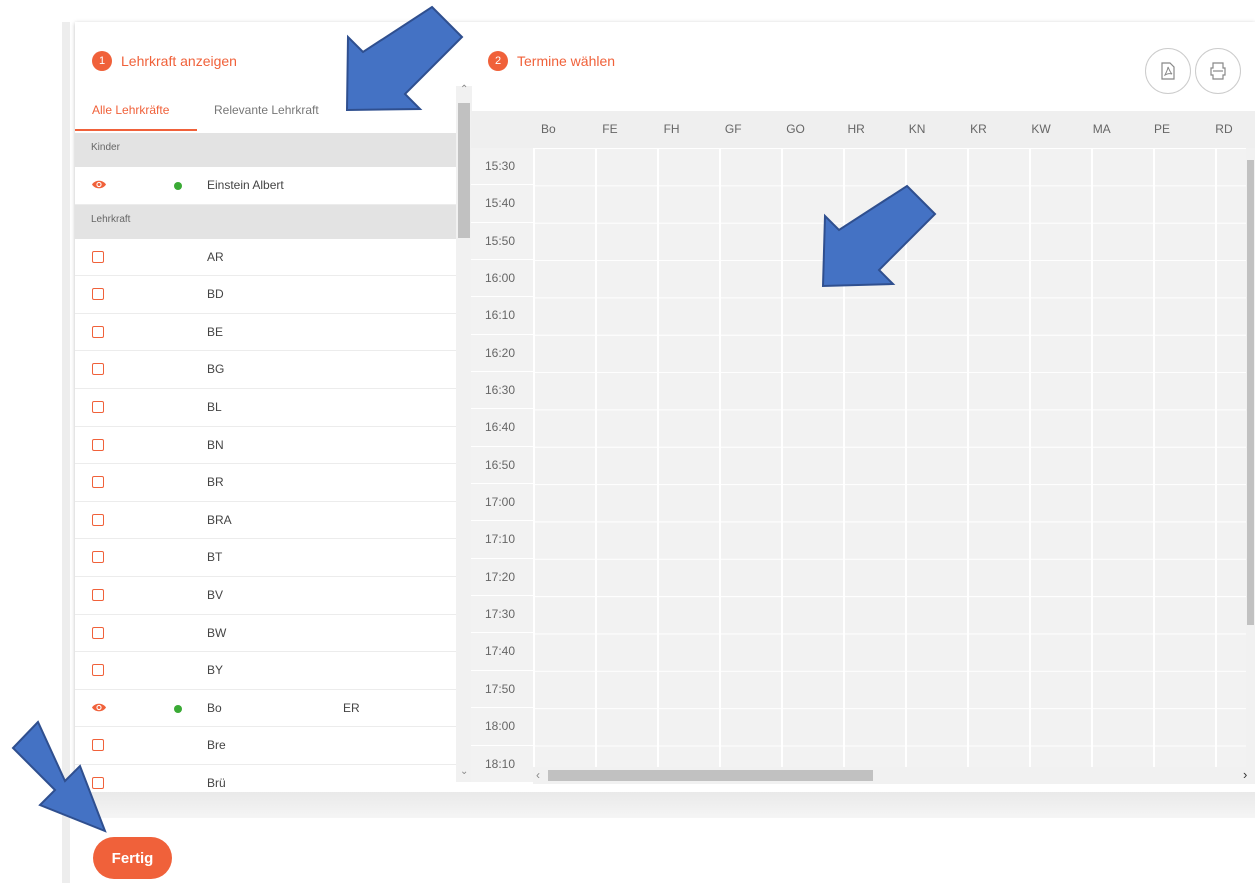 The height and width of the screenshot is (883, 1255). What do you see at coordinates (215, 444) in the screenshot?
I see `teacher-name: BN` at bounding box center [215, 444].